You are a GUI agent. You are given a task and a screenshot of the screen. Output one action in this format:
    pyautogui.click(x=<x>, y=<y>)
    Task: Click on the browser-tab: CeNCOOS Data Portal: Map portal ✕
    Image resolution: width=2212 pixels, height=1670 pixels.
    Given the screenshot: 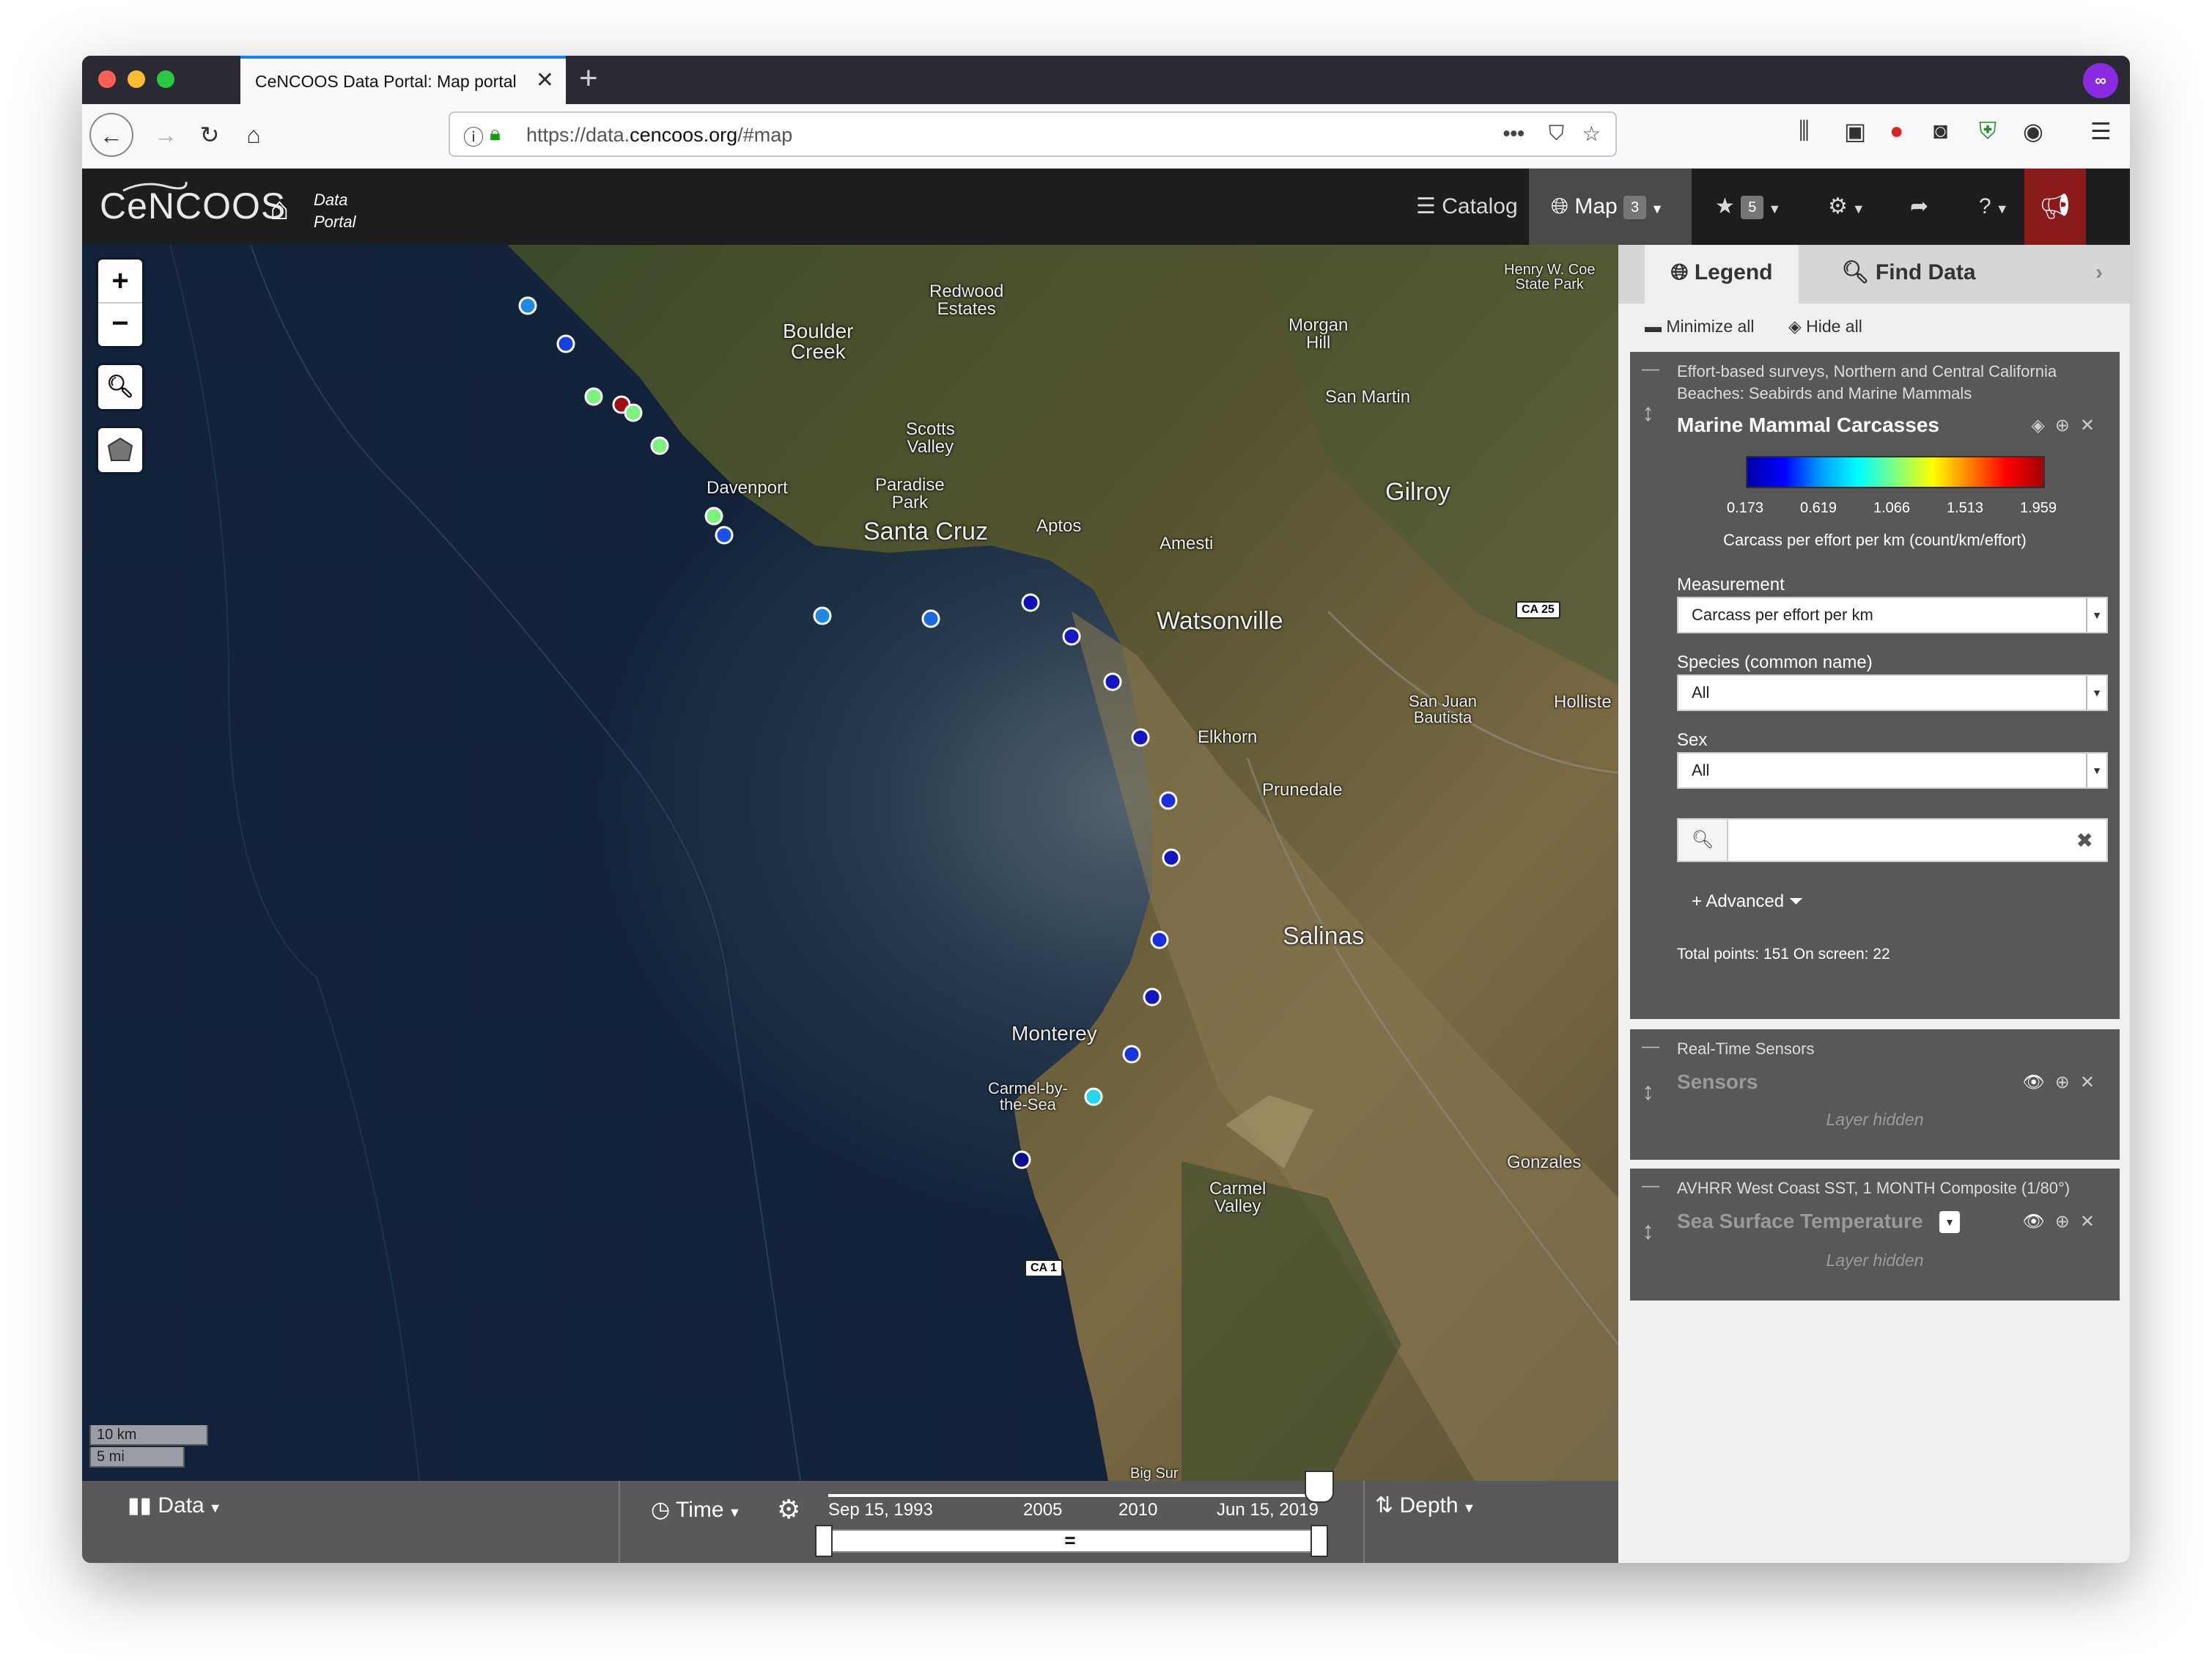 What is the action you would take?
    pyautogui.click(x=403, y=80)
    